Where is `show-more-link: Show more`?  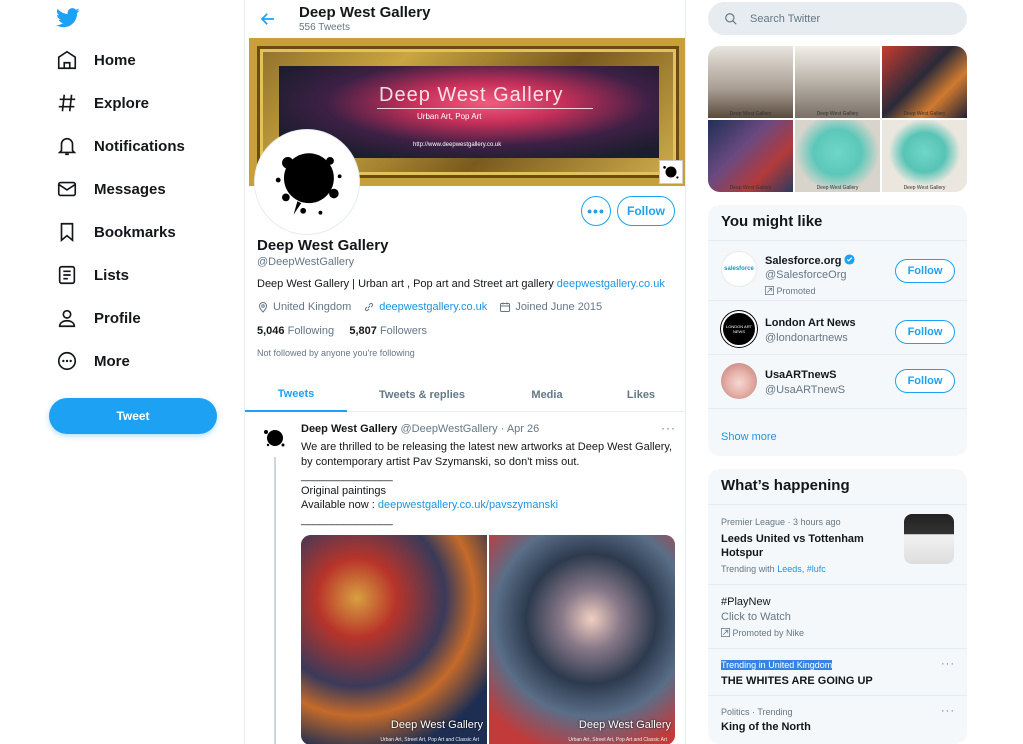 show-more-link: Show more is located at coordinates (749, 437).